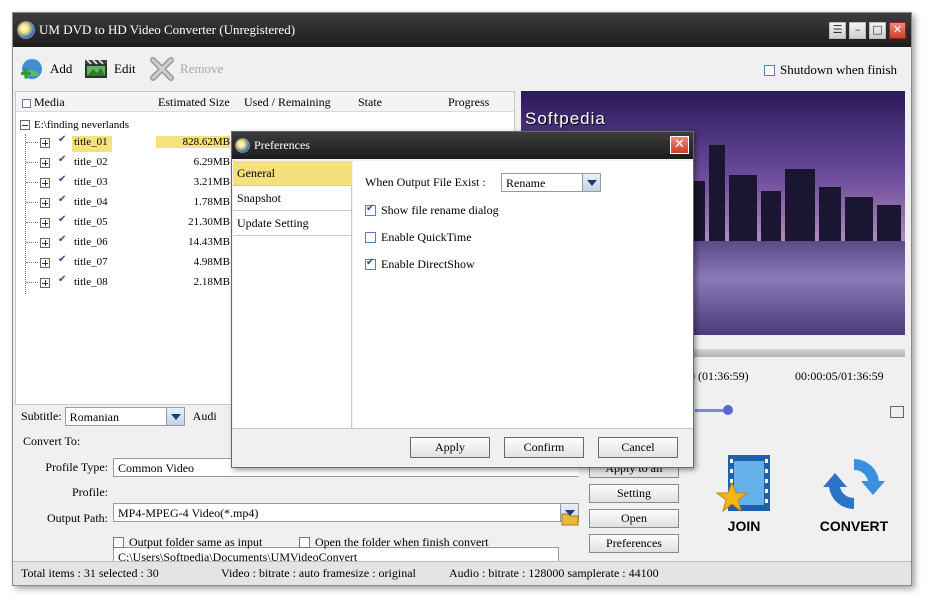 This screenshot has height=606, width=932. What do you see at coordinates (854, 484) in the screenshot?
I see `convert-icon` at bounding box center [854, 484].